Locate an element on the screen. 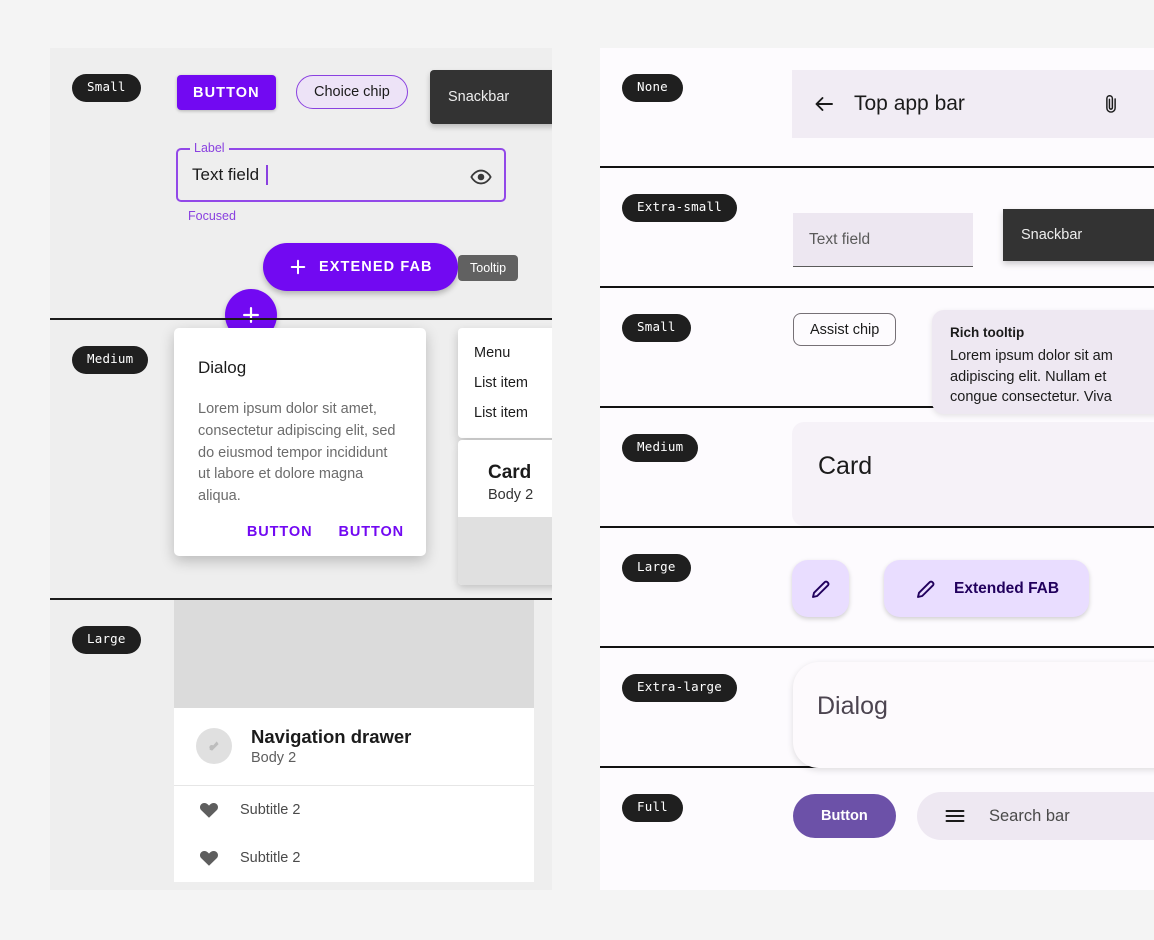 Image resolution: width=1154 pixels, height=940 pixels. text-cursor is located at coordinates (267, 175).